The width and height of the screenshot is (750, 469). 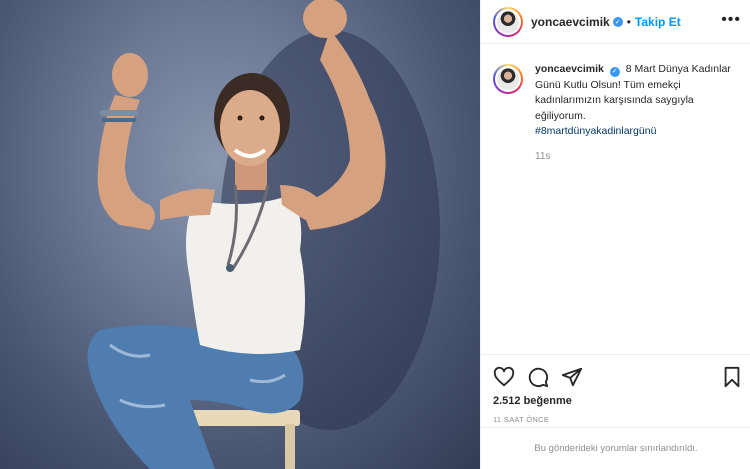 I want to click on caption-timestamp: 11s, so click(x=633, y=157).